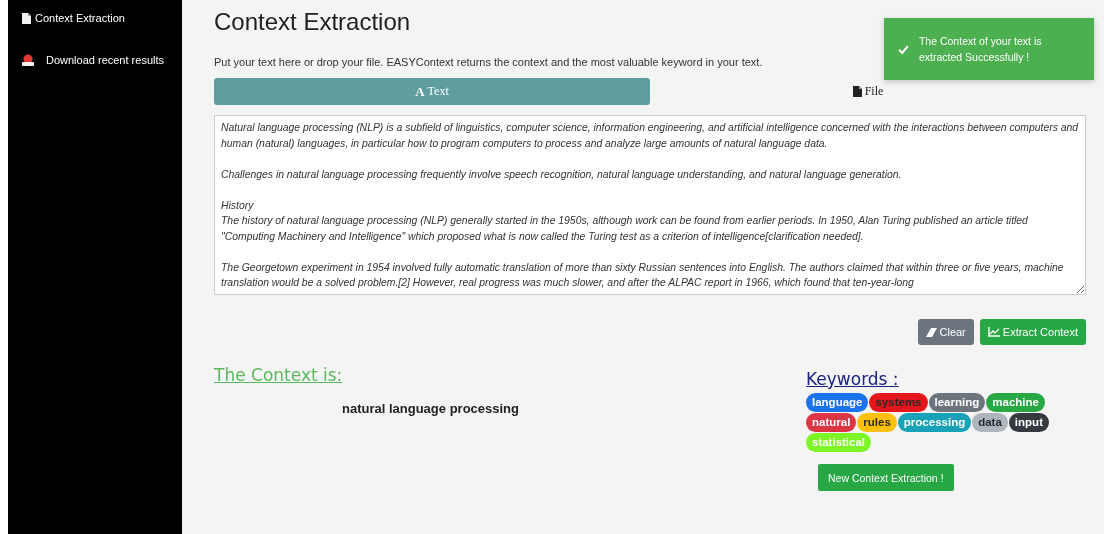  I want to click on keyword-tag: processing, so click(934, 422).